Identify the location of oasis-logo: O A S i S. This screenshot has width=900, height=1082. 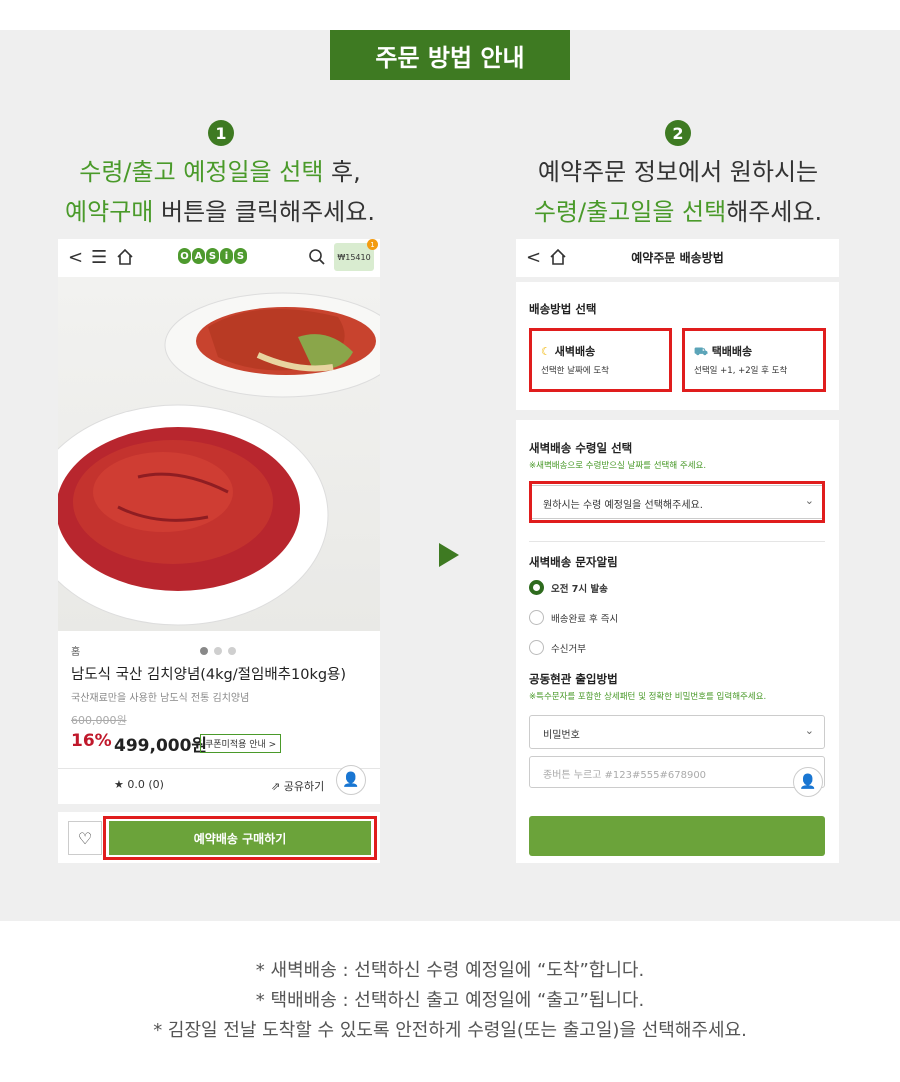
(212, 256).